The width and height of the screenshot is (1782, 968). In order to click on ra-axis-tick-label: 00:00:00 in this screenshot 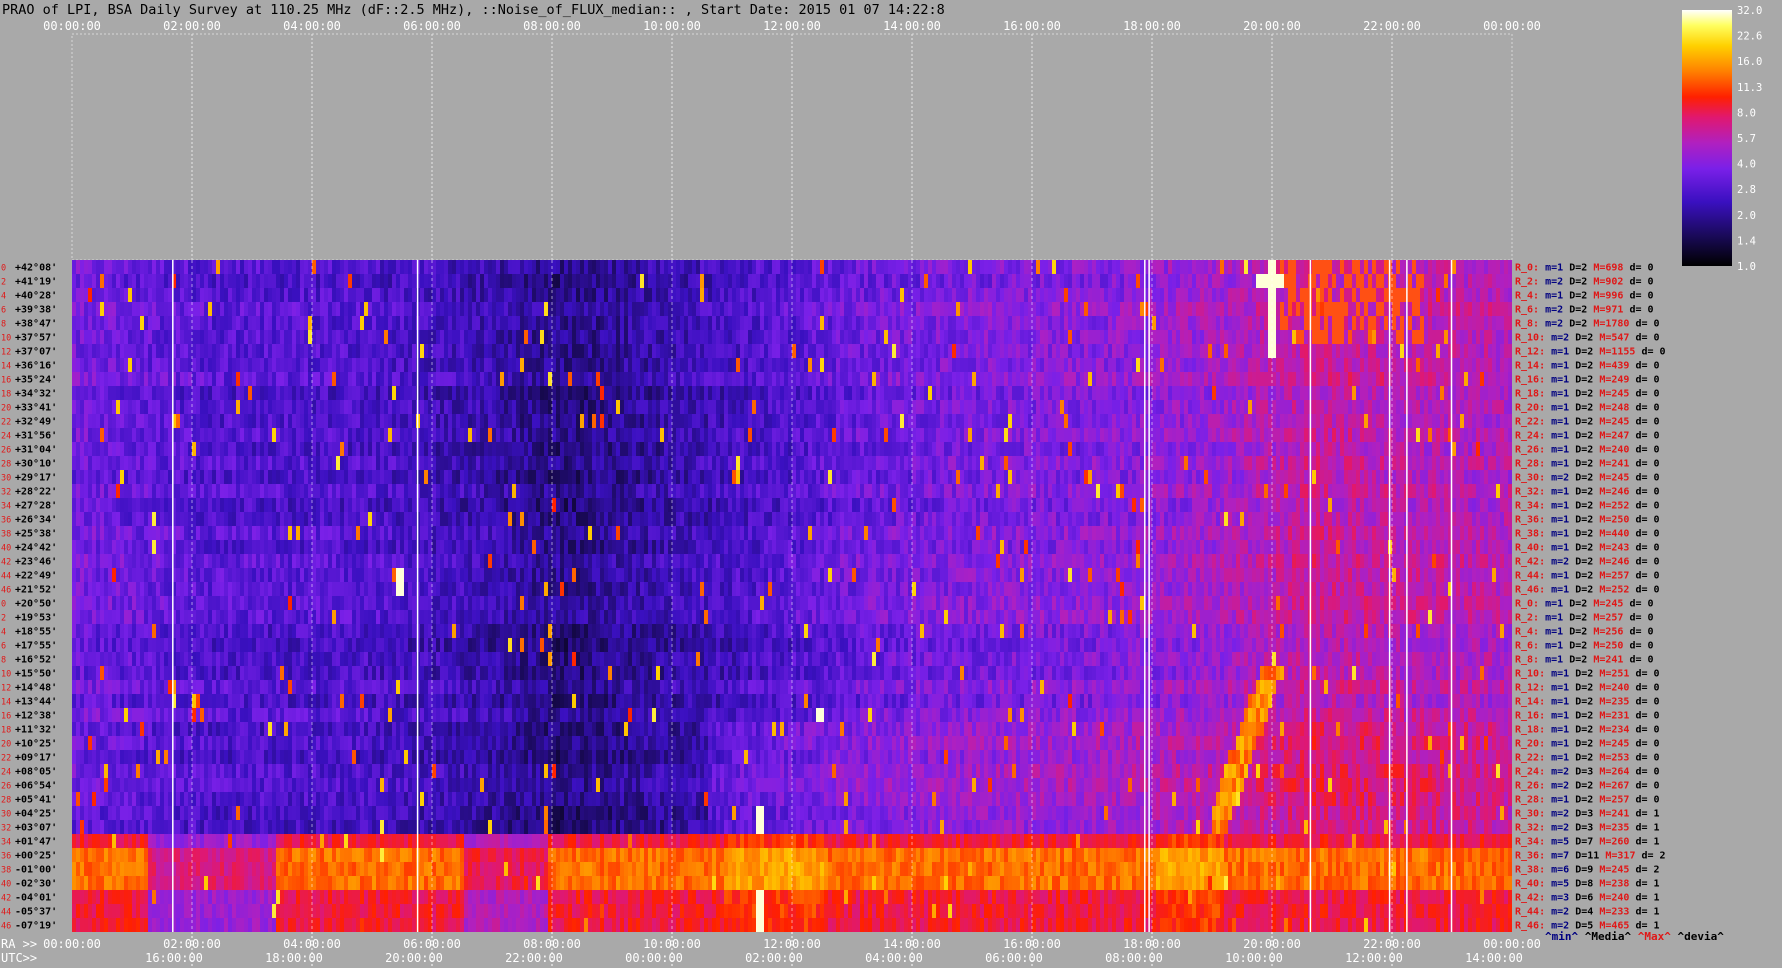, I will do `click(72, 944)`.